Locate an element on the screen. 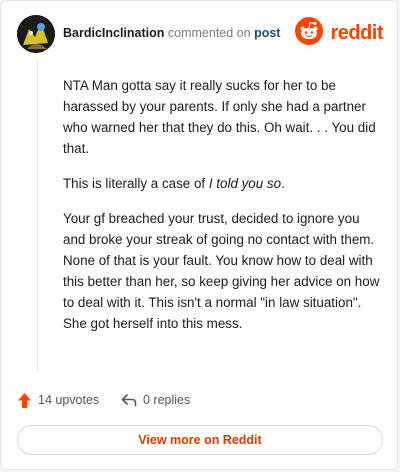  p2-suffix: . is located at coordinates (283, 183).